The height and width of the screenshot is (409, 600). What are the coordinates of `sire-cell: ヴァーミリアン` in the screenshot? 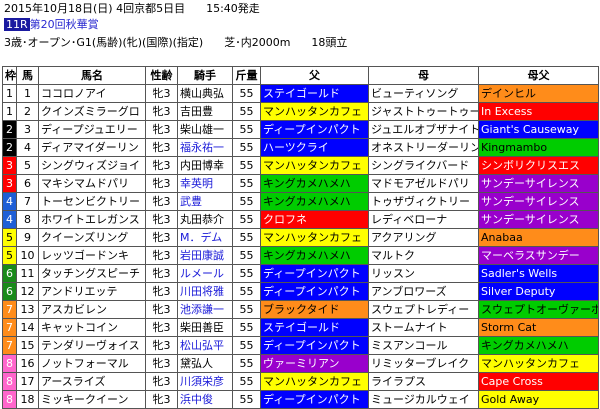 It's located at (314, 363).